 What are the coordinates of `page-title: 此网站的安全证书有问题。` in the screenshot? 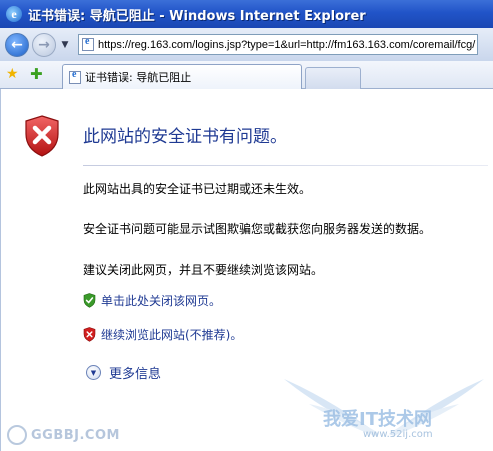 It's located at (185, 137).